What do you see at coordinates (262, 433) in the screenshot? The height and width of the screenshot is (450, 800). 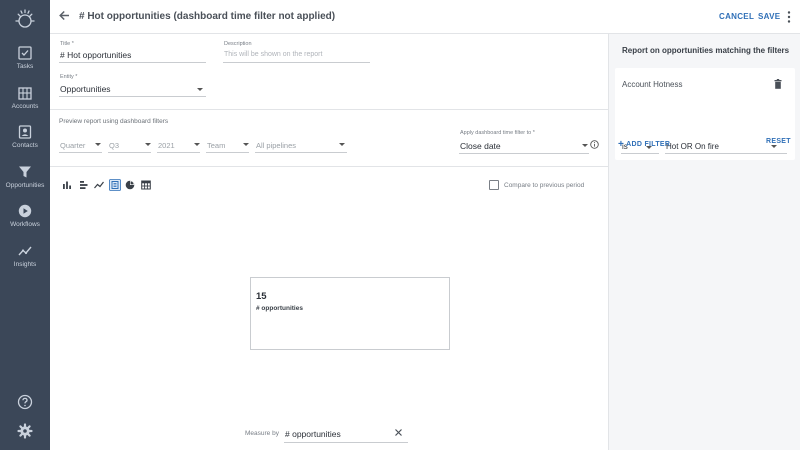 I see `measure-label: Measure by` at bounding box center [262, 433].